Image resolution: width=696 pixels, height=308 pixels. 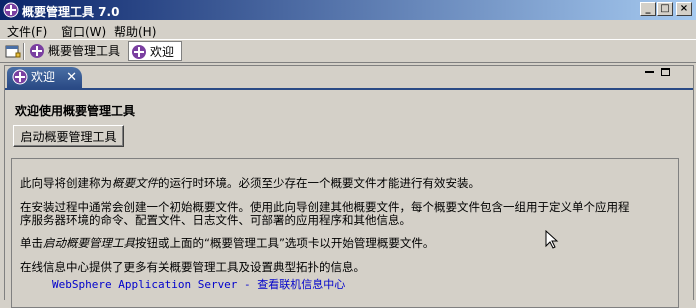 I want to click on tab-welcome-label: 欢迎, so click(x=162, y=52).